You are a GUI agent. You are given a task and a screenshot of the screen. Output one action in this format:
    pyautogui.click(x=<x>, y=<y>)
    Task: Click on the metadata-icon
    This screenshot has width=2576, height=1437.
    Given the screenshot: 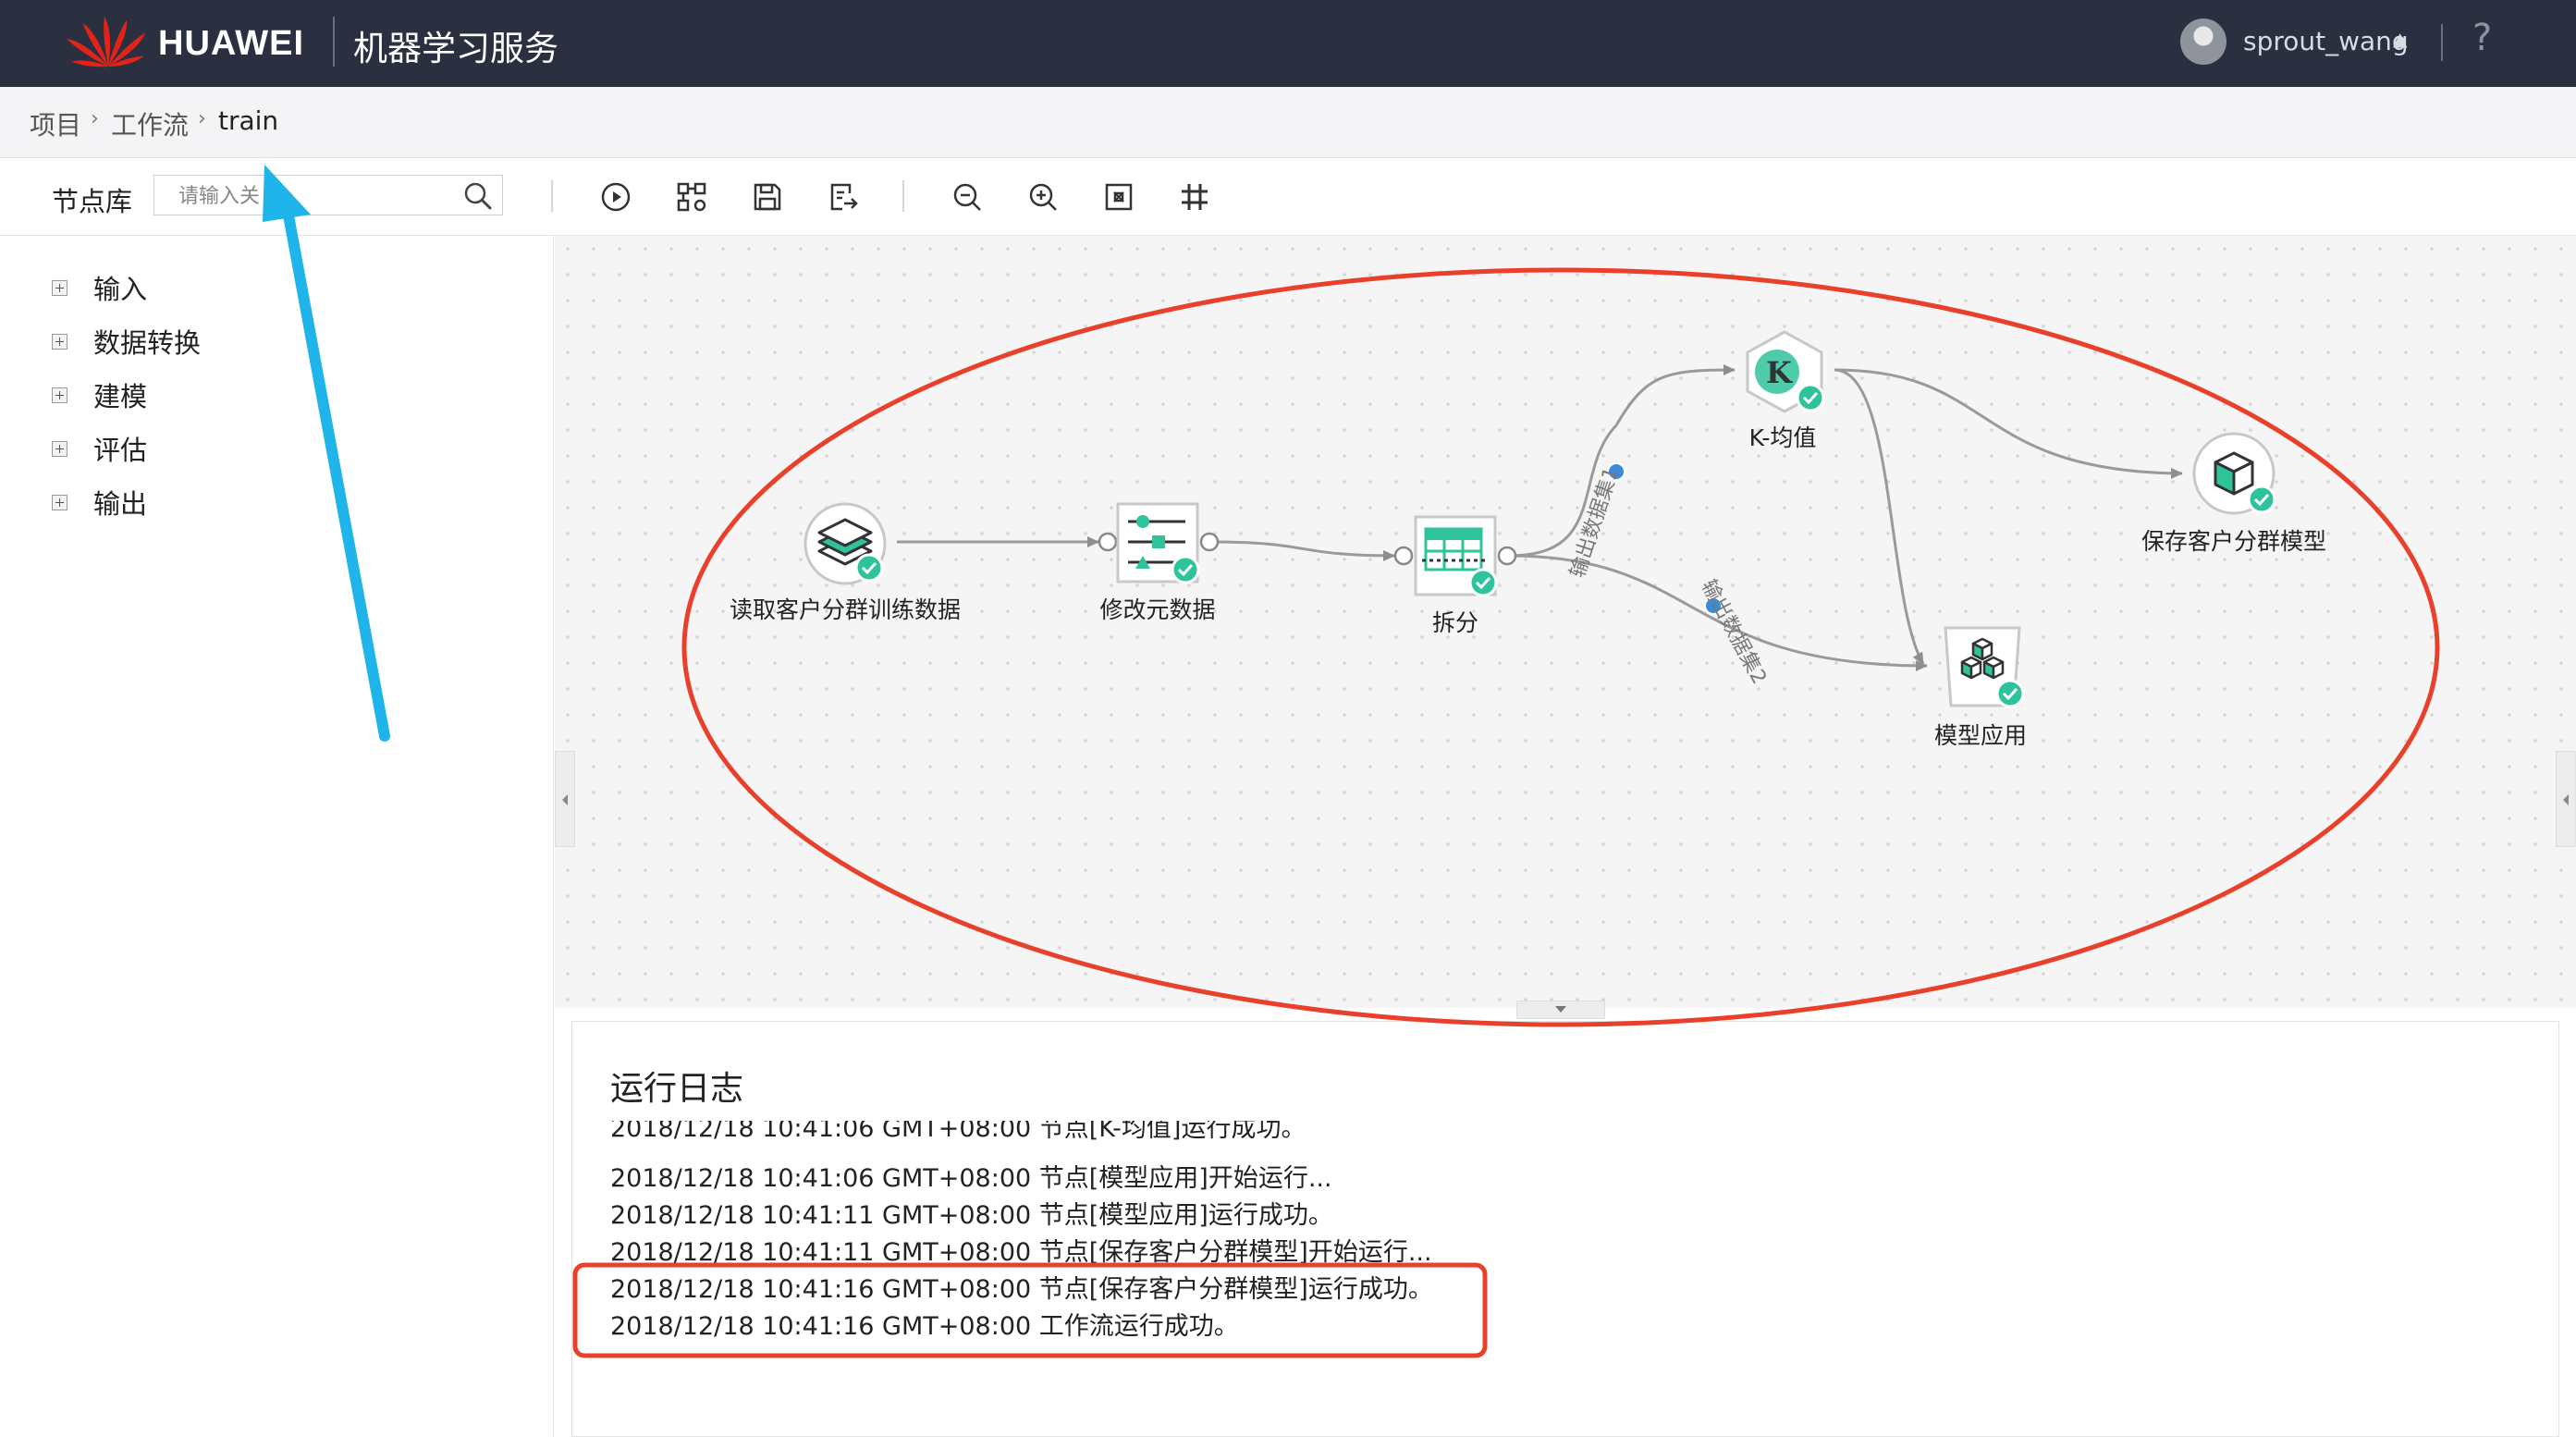 What is the action you would take?
    pyautogui.click(x=1158, y=543)
    